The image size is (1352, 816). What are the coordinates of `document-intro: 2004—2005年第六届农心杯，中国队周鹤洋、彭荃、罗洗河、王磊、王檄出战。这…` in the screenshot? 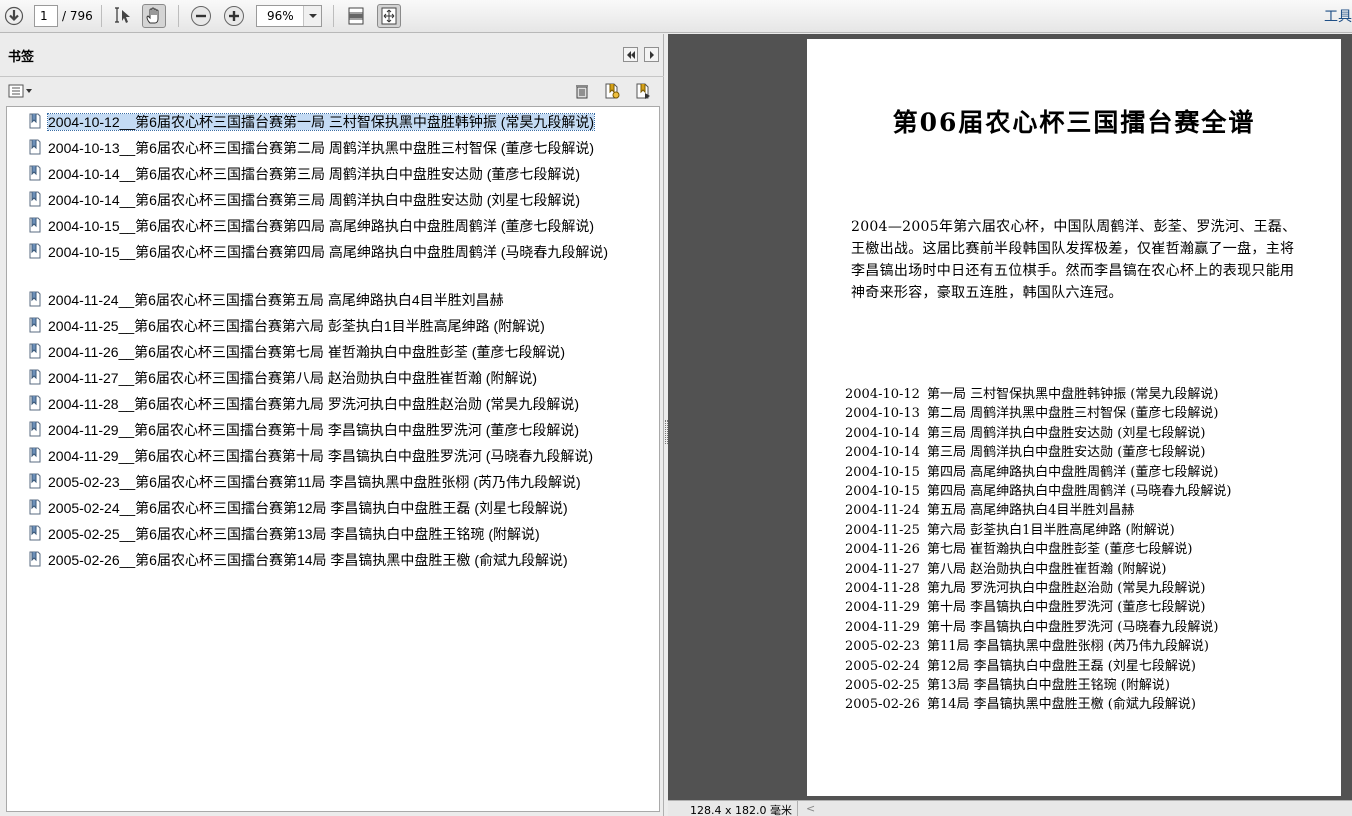 It's located at (1074, 260).